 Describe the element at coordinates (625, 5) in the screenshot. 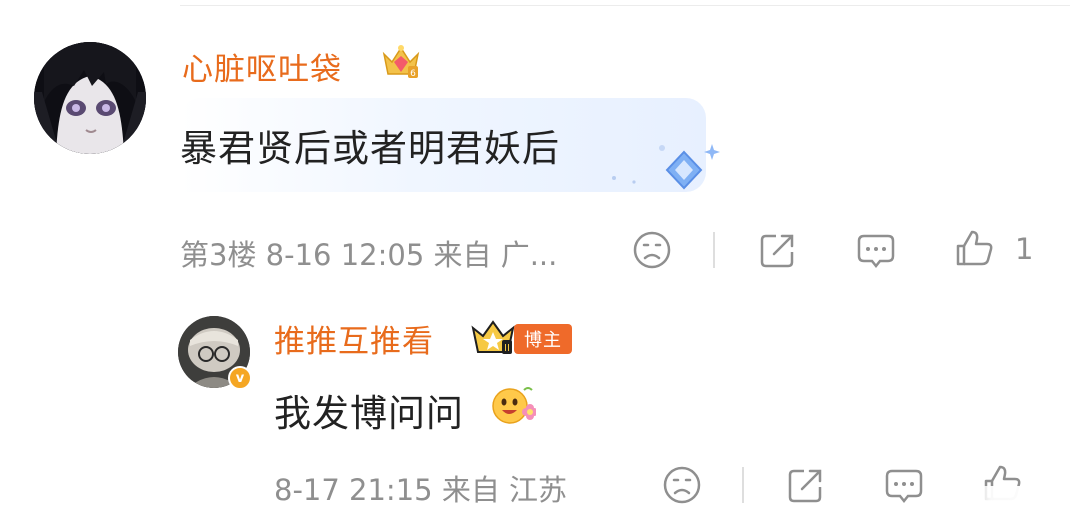

I see `top-divider` at that location.